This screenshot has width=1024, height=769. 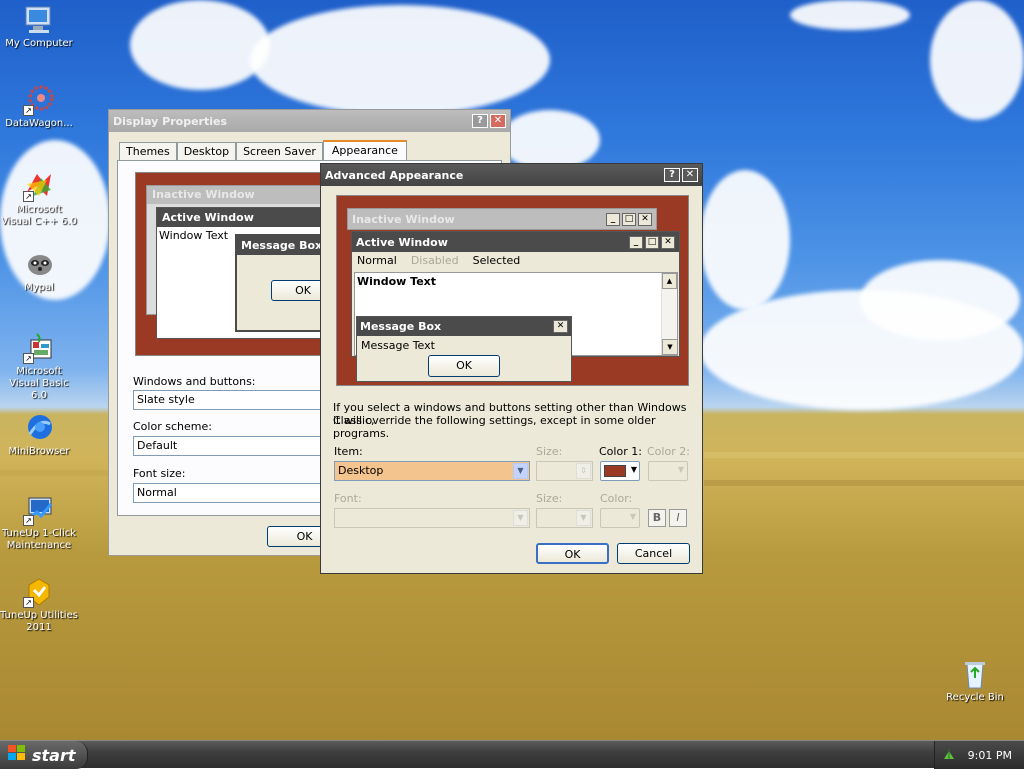 What do you see at coordinates (279, 151) in the screenshot?
I see `tab-screen-saver: Screen Saver` at bounding box center [279, 151].